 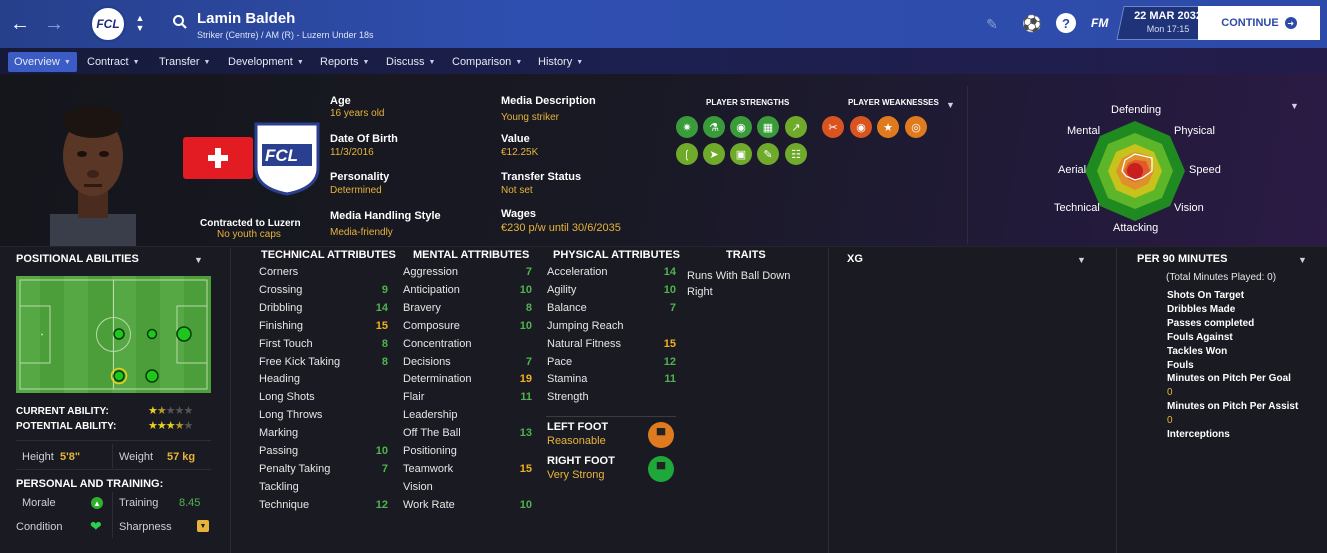 What do you see at coordinates (323, 505) in the screenshot?
I see `attribute-row: Technique 12` at bounding box center [323, 505].